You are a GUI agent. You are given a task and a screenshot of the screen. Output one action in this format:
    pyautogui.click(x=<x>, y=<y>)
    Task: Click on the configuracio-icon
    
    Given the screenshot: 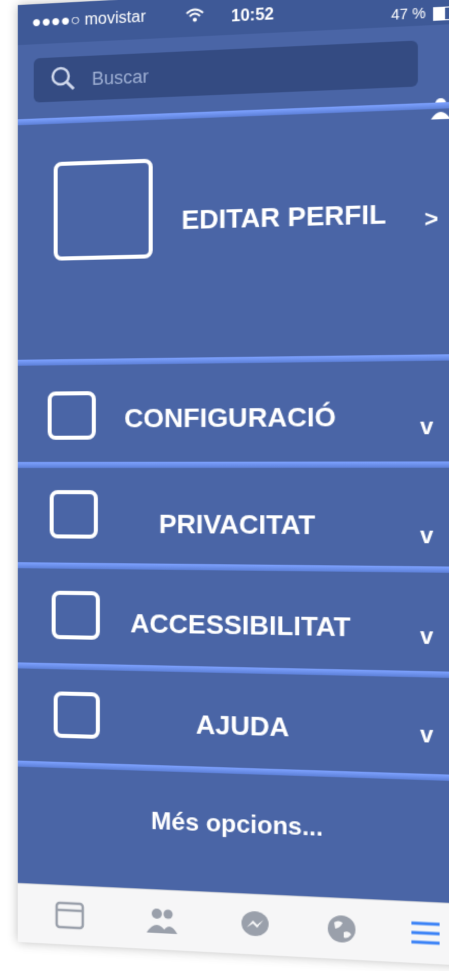 What is the action you would take?
    pyautogui.click(x=71, y=415)
    